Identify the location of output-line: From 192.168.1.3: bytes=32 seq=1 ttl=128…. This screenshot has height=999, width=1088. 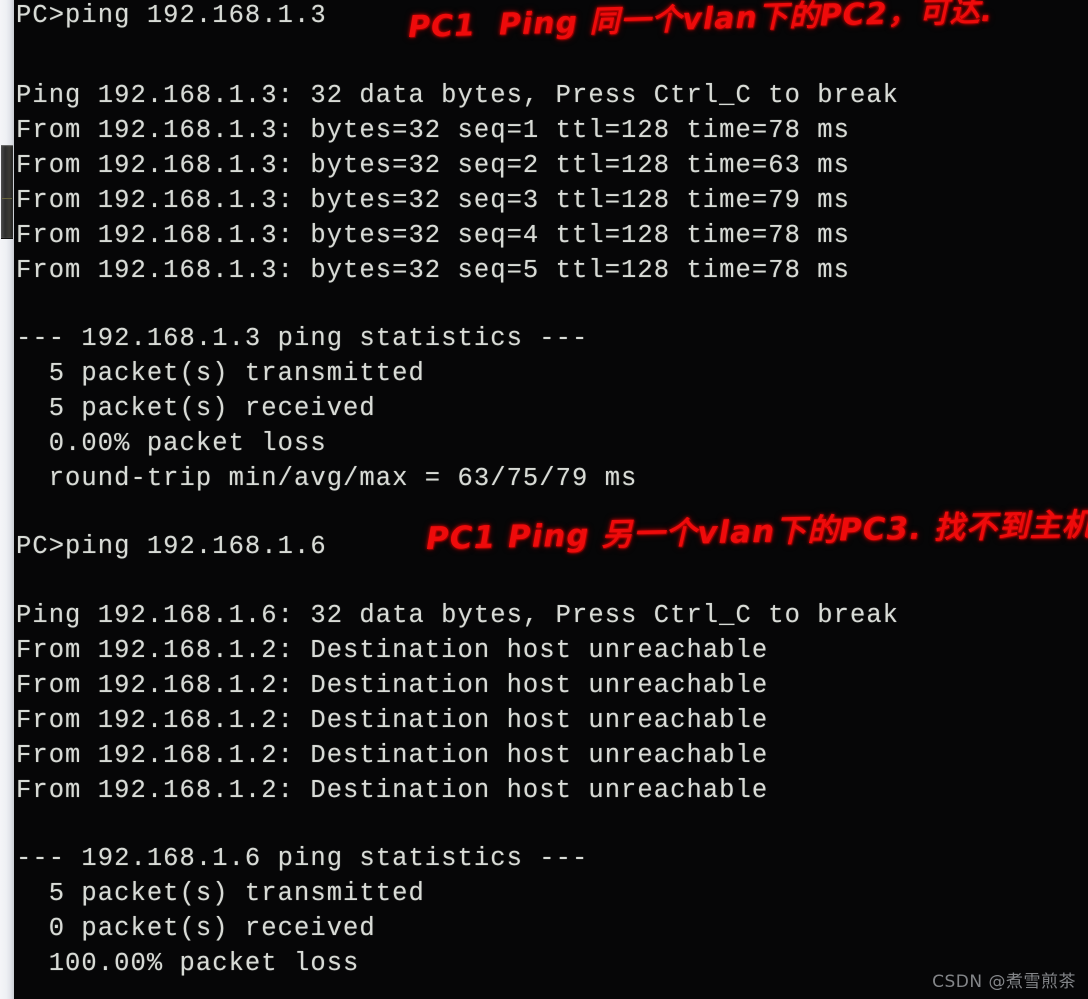
(433, 130).